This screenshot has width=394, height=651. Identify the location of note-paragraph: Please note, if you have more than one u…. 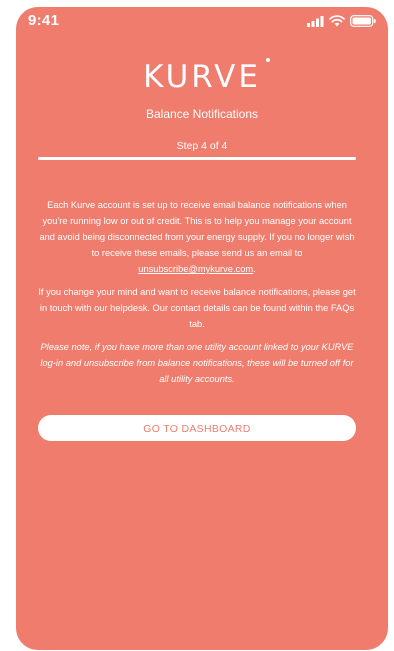
(197, 363).